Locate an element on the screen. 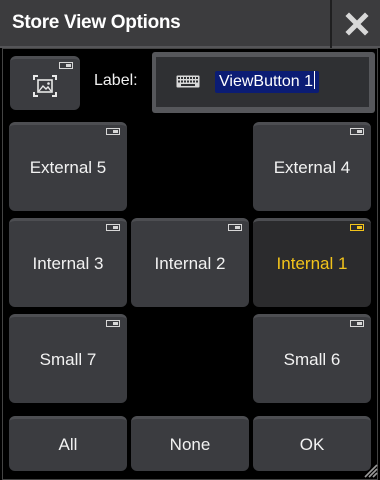 Image resolution: width=380 pixels, height=480 pixels. view-button-label: External 4 is located at coordinates (312, 167).